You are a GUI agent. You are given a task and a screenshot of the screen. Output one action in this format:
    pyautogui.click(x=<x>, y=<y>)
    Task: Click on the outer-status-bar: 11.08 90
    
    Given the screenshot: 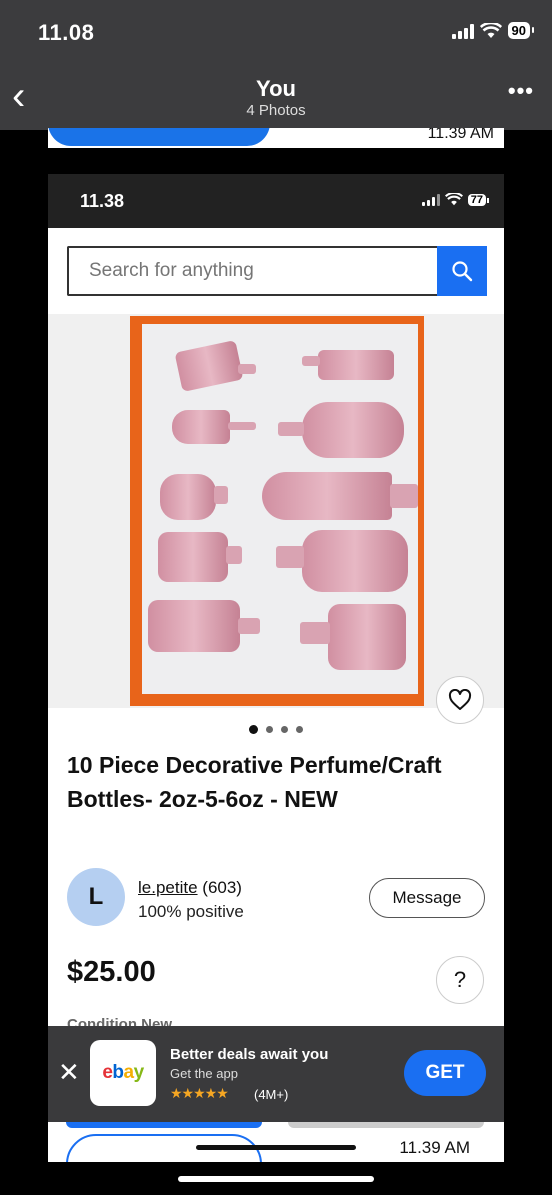 What is the action you would take?
    pyautogui.click(x=276, y=31)
    